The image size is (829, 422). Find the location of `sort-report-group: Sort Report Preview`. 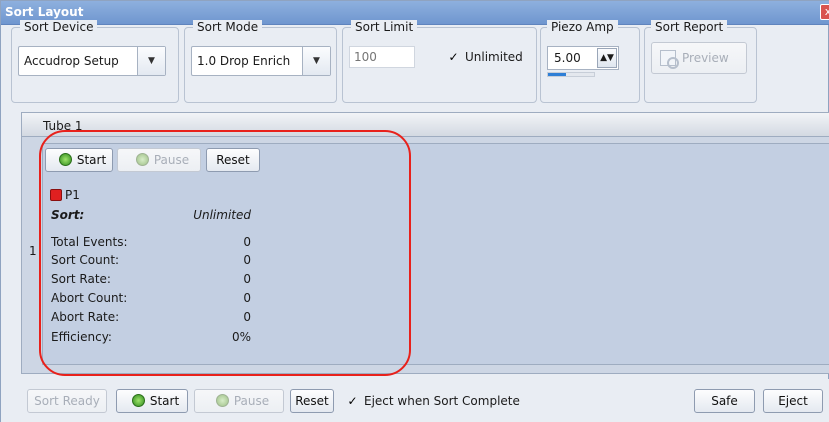

sort-report-group: Sort Report Preview is located at coordinates (700, 61).